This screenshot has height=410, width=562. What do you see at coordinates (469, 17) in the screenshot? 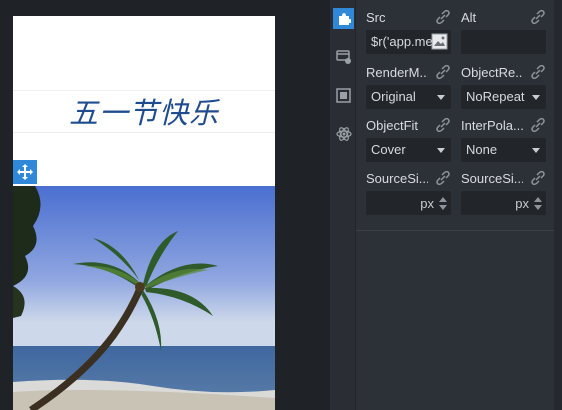
I see `alt-label: Alt` at bounding box center [469, 17].